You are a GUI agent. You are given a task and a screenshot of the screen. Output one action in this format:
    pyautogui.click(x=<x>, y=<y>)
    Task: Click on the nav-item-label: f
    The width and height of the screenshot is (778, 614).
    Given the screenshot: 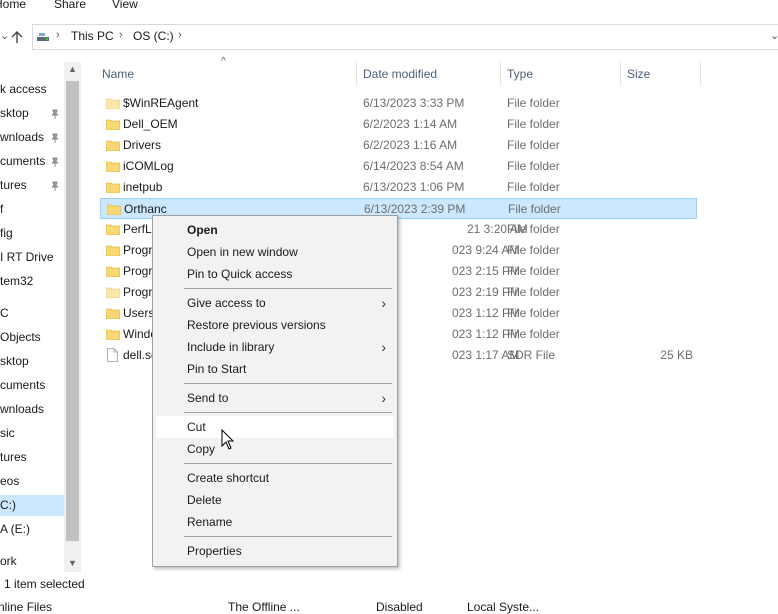 What is the action you would take?
    pyautogui.click(x=2, y=209)
    